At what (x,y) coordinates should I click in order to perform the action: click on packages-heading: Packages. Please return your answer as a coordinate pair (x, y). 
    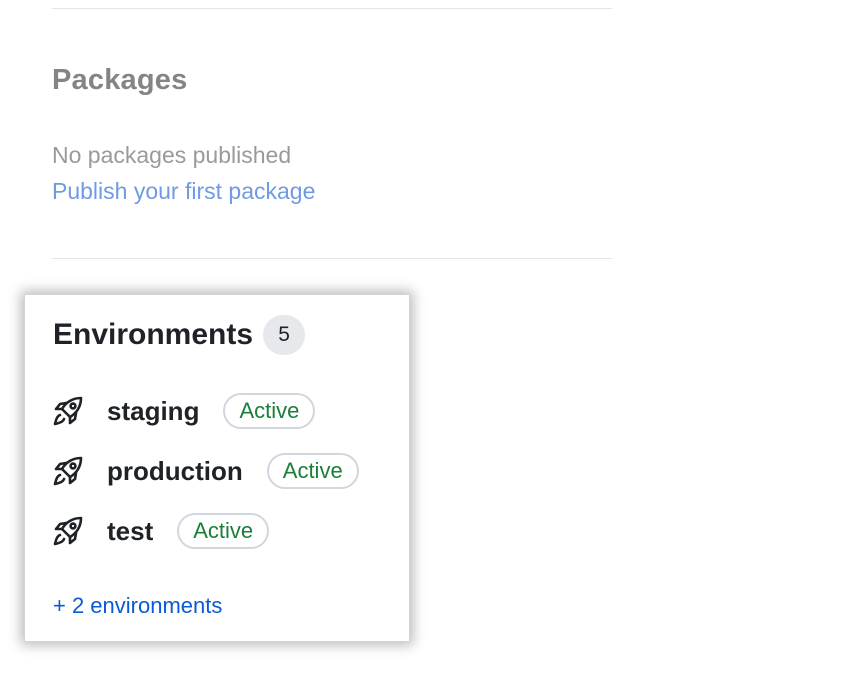
    Looking at the image, I should click on (120, 80).